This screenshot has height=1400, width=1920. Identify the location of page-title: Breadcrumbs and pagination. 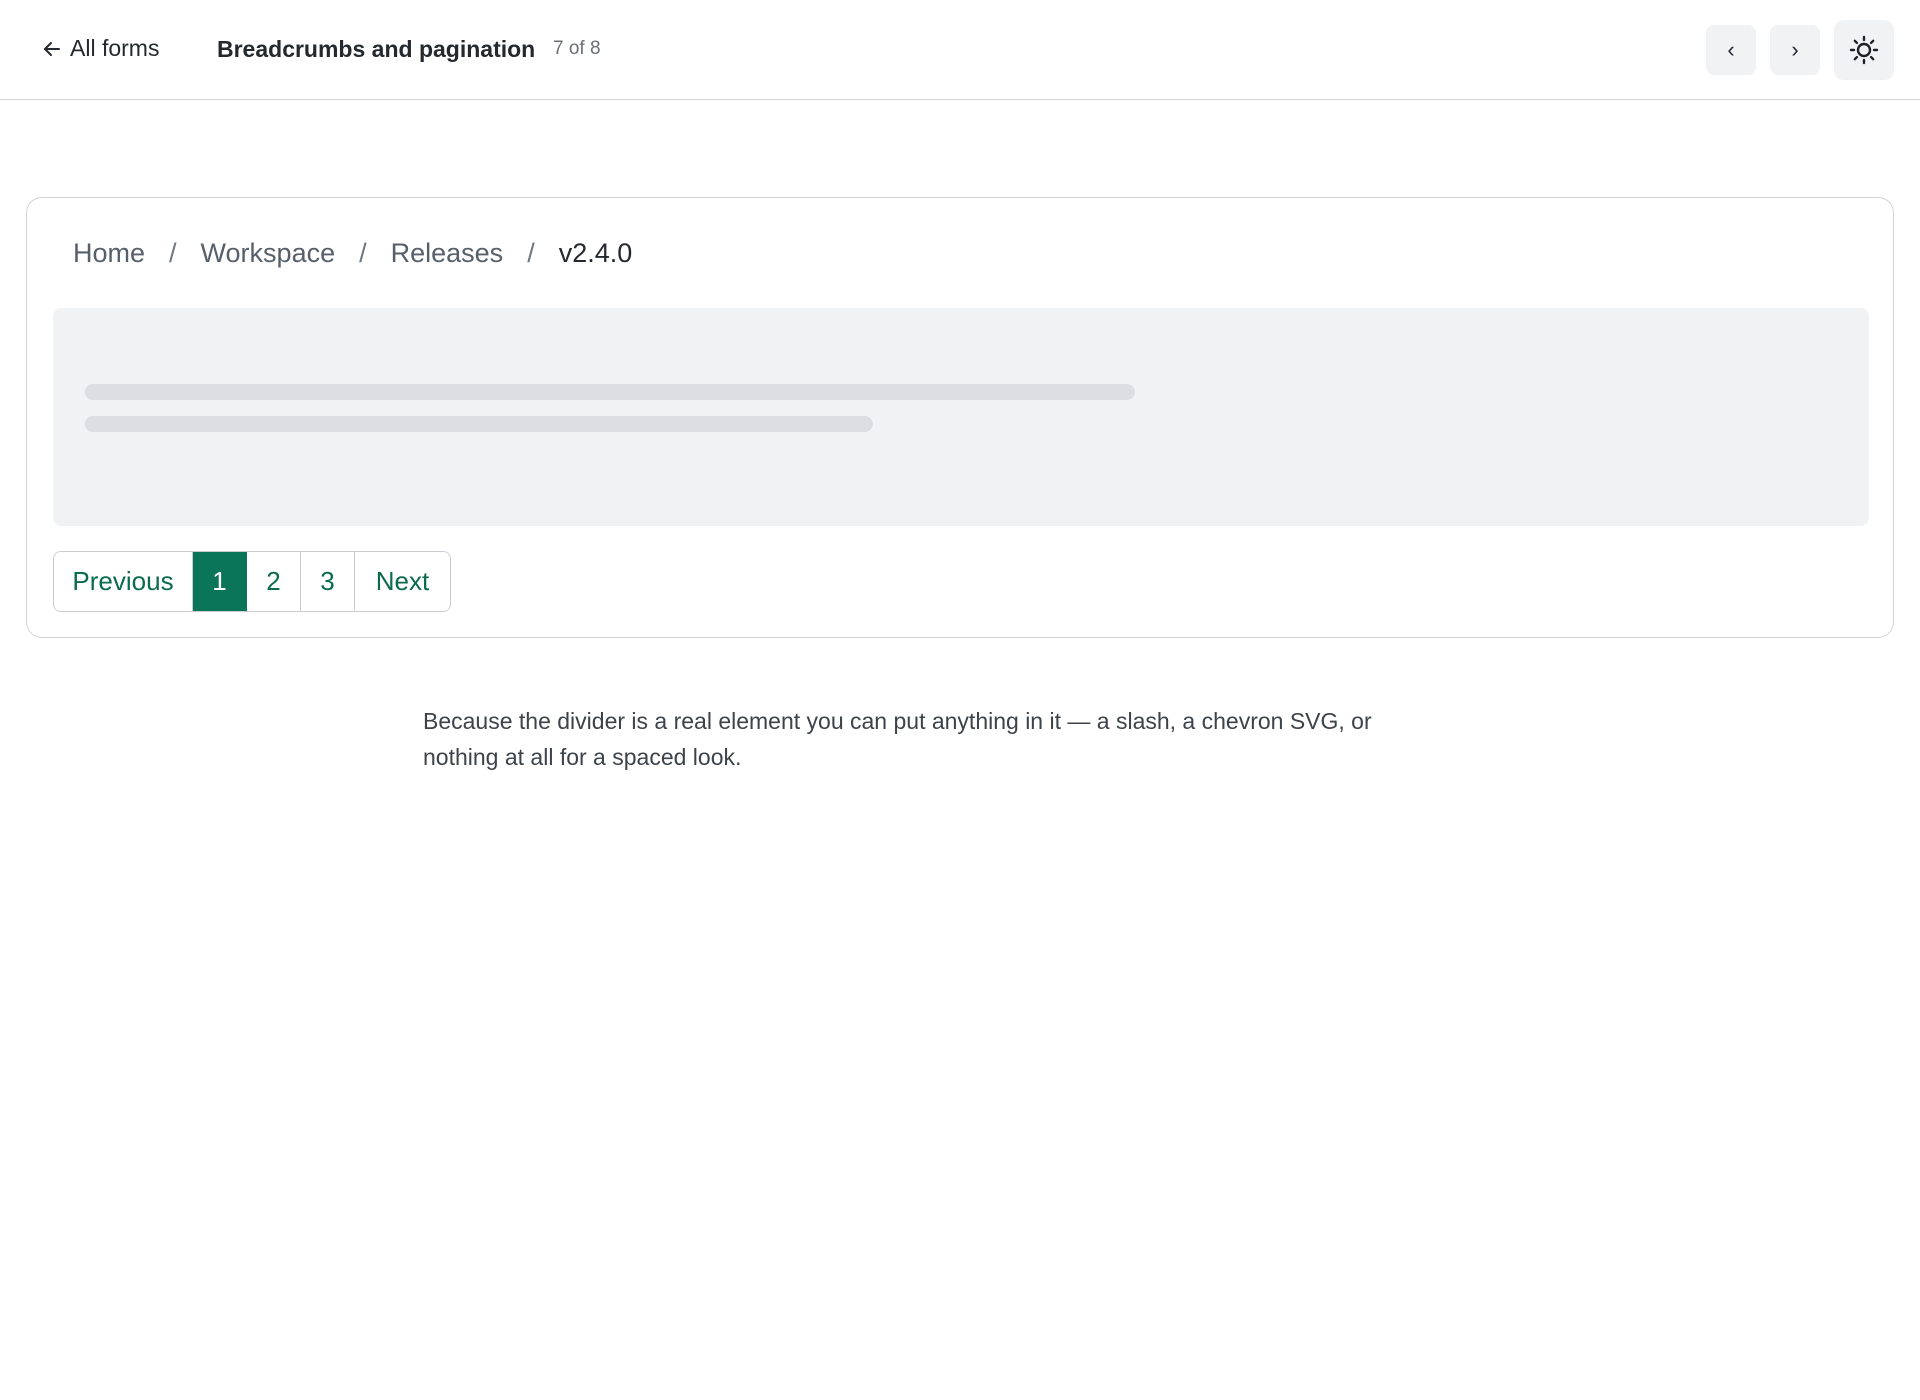
(376, 49).